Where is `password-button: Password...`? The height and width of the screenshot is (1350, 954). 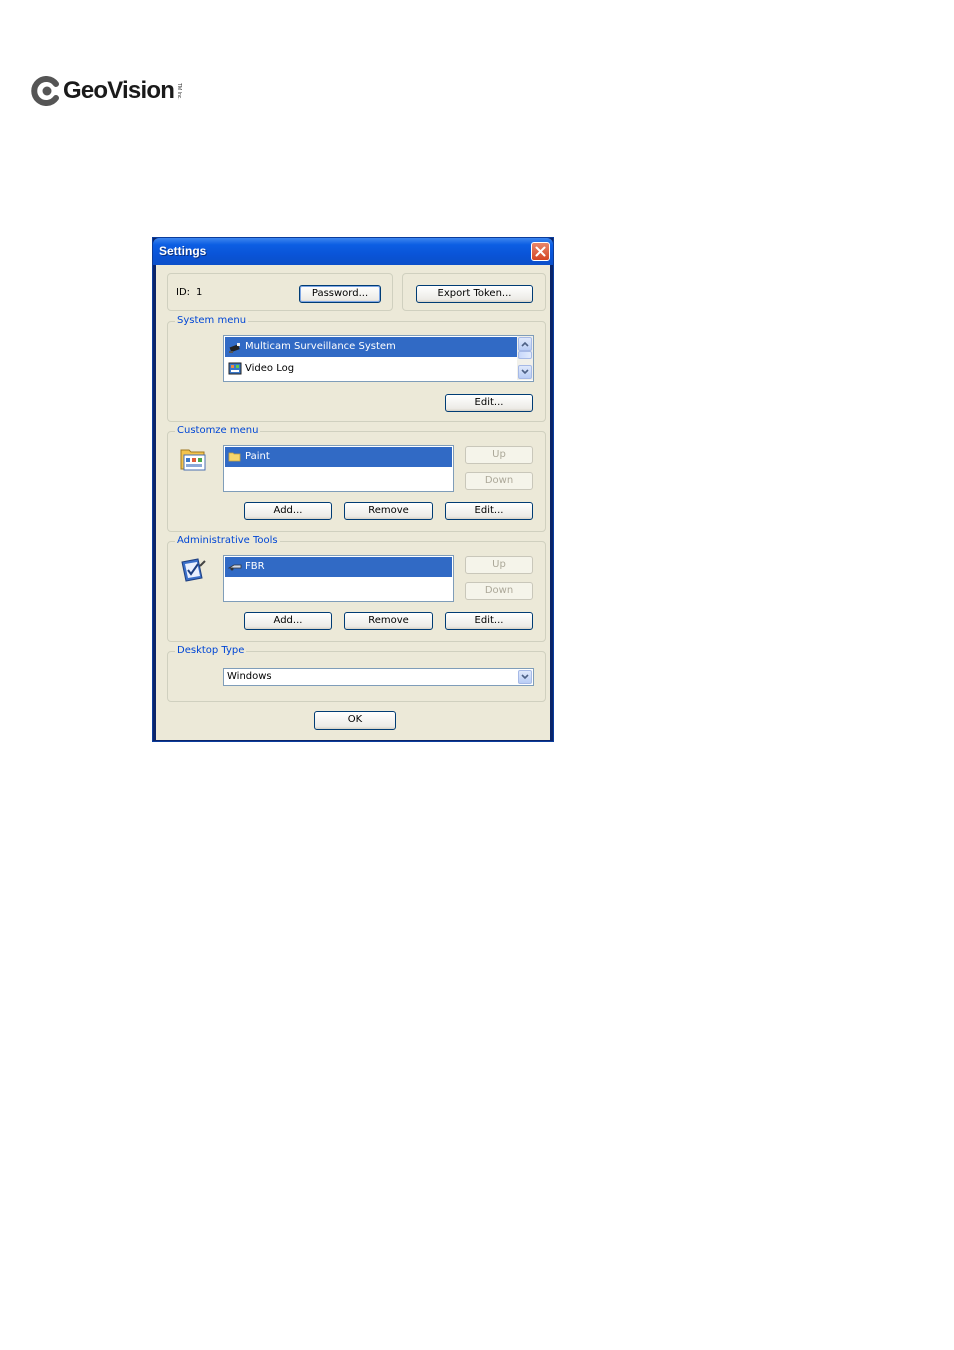
password-button: Password... is located at coordinates (340, 294).